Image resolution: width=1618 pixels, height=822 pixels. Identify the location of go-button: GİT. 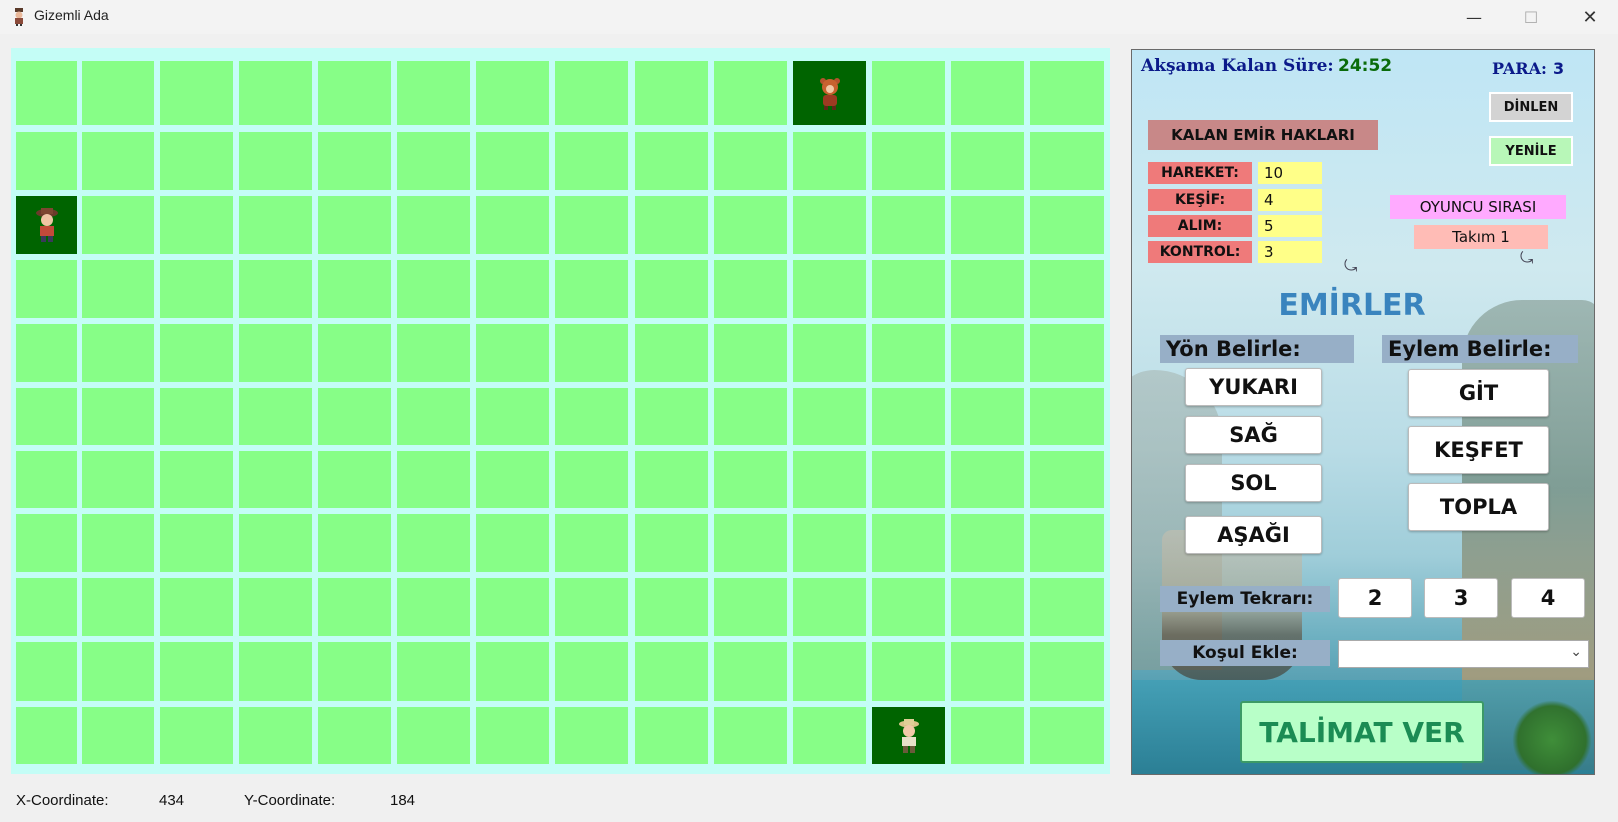
(1478, 393).